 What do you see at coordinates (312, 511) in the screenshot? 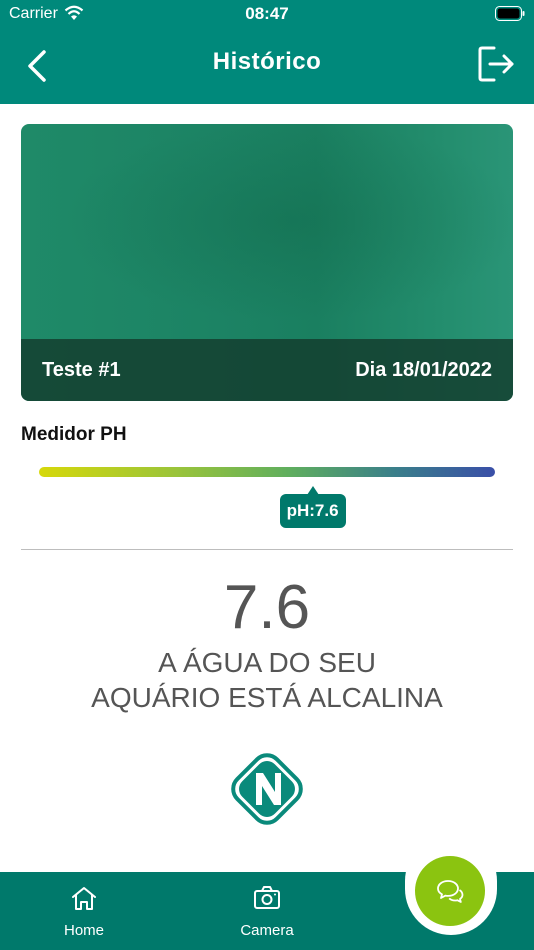
I see `ph-badge: pH:7.6` at bounding box center [312, 511].